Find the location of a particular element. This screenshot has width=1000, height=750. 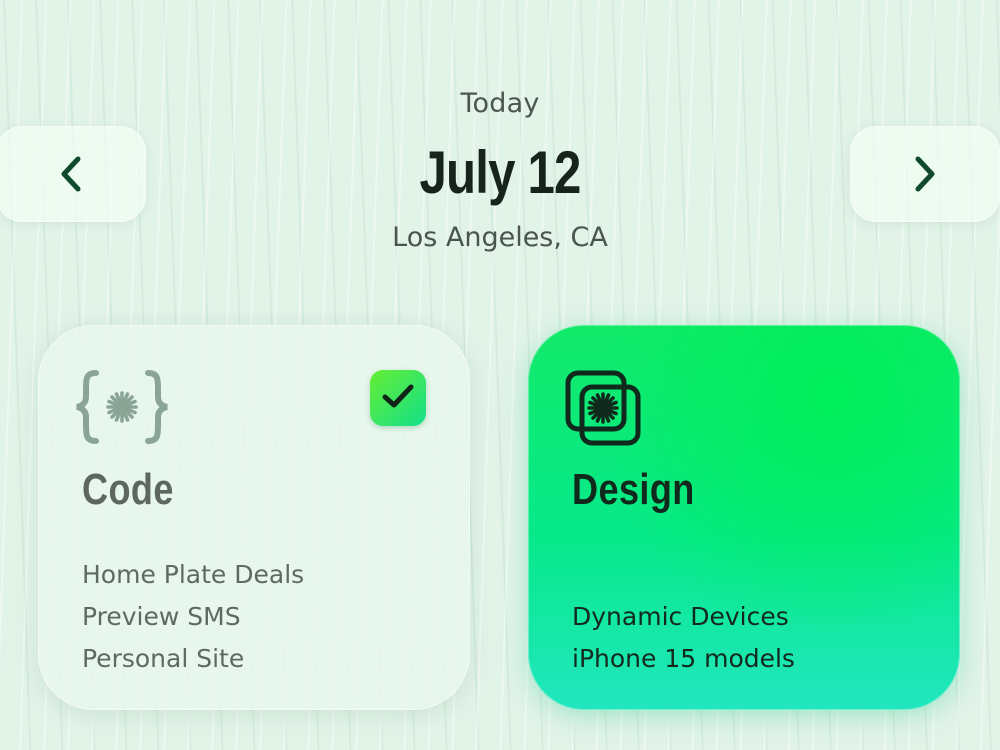

list-item: iPhone 15 models is located at coordinates (683, 659).